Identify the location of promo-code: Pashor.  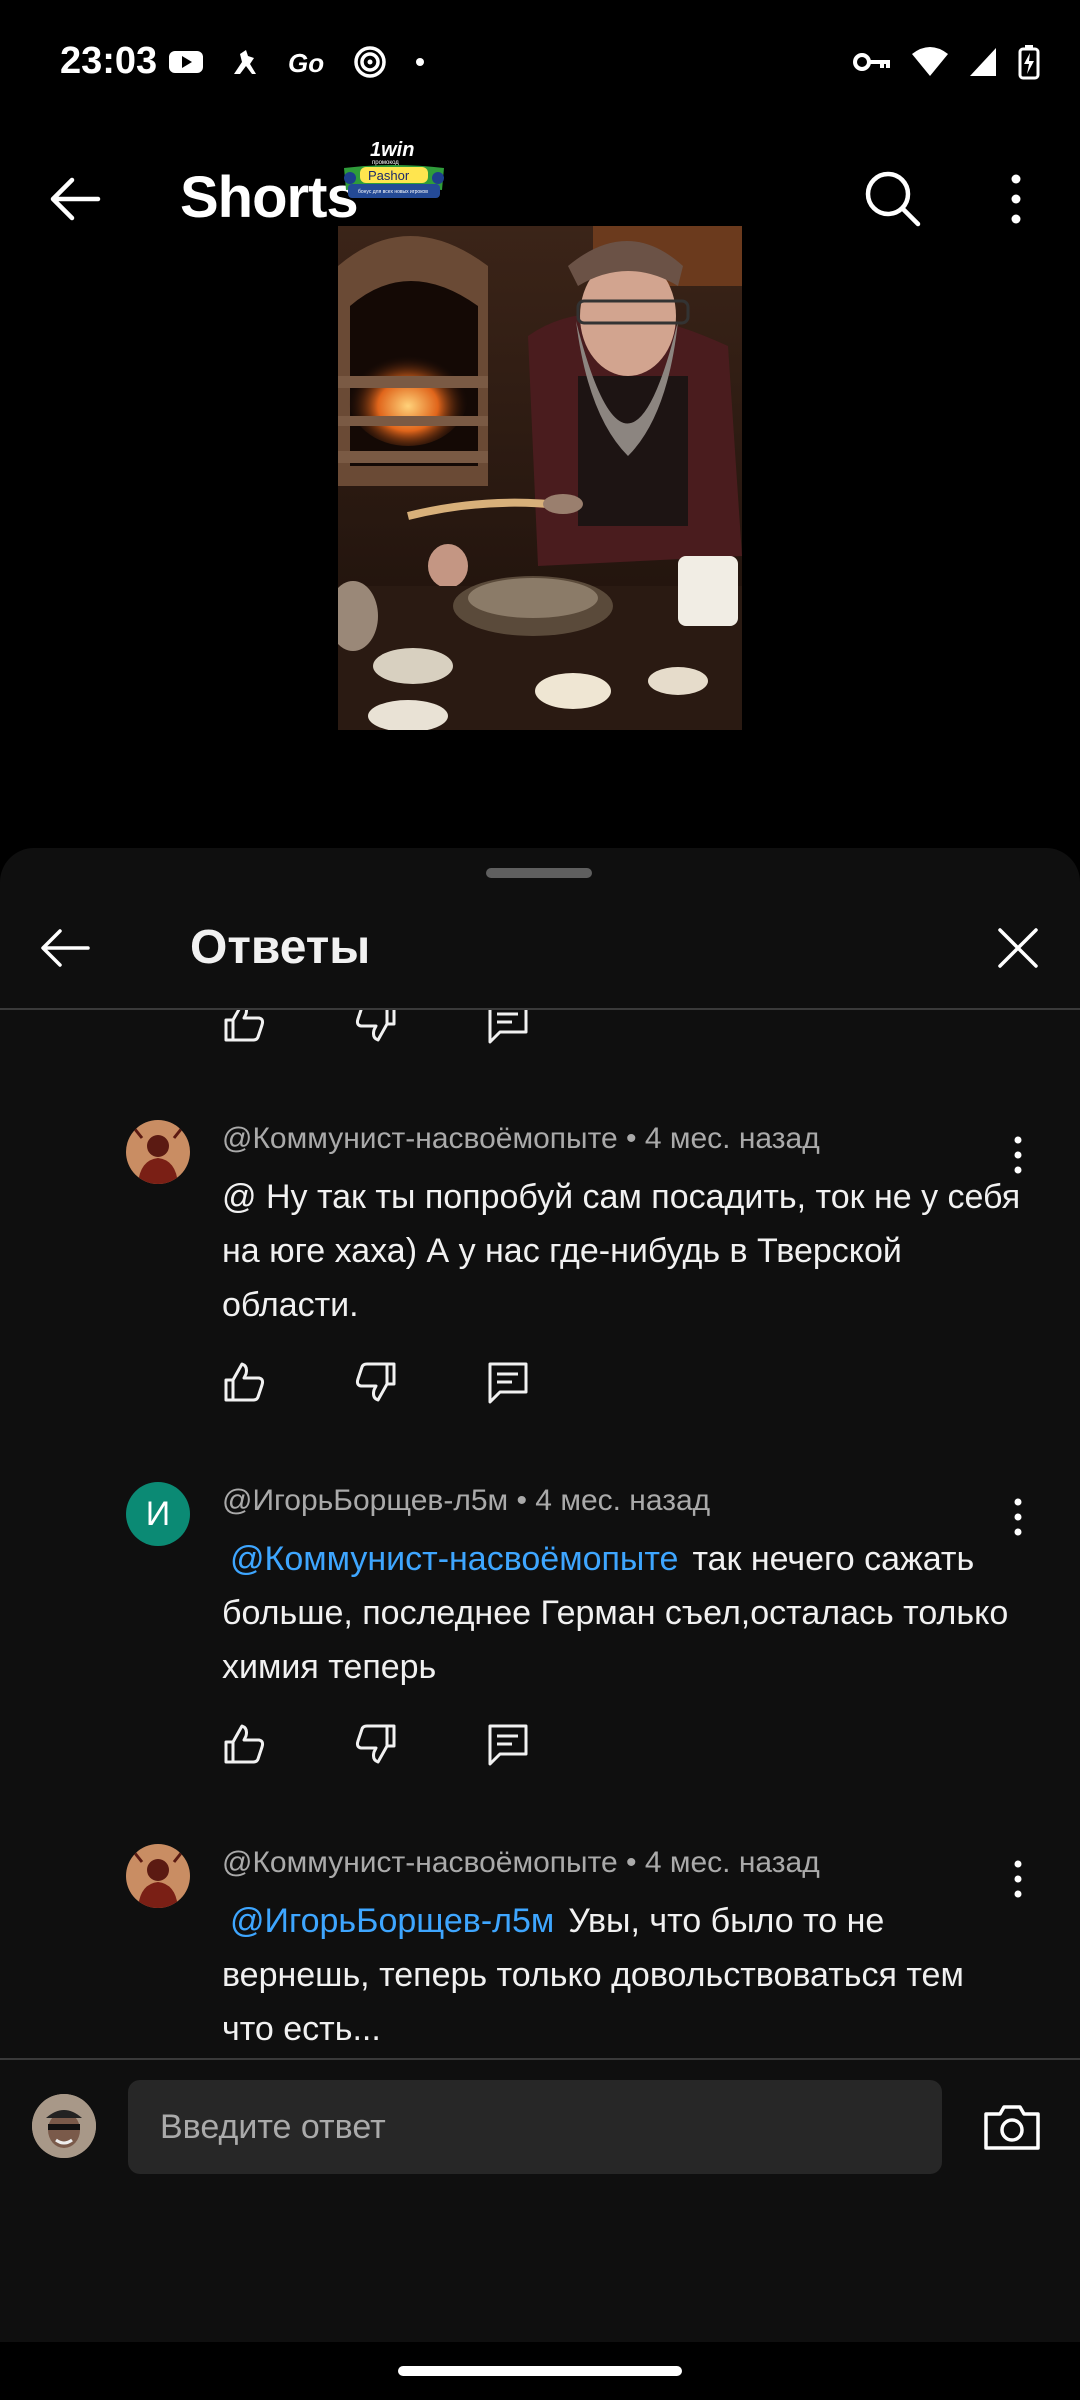
(389, 175).